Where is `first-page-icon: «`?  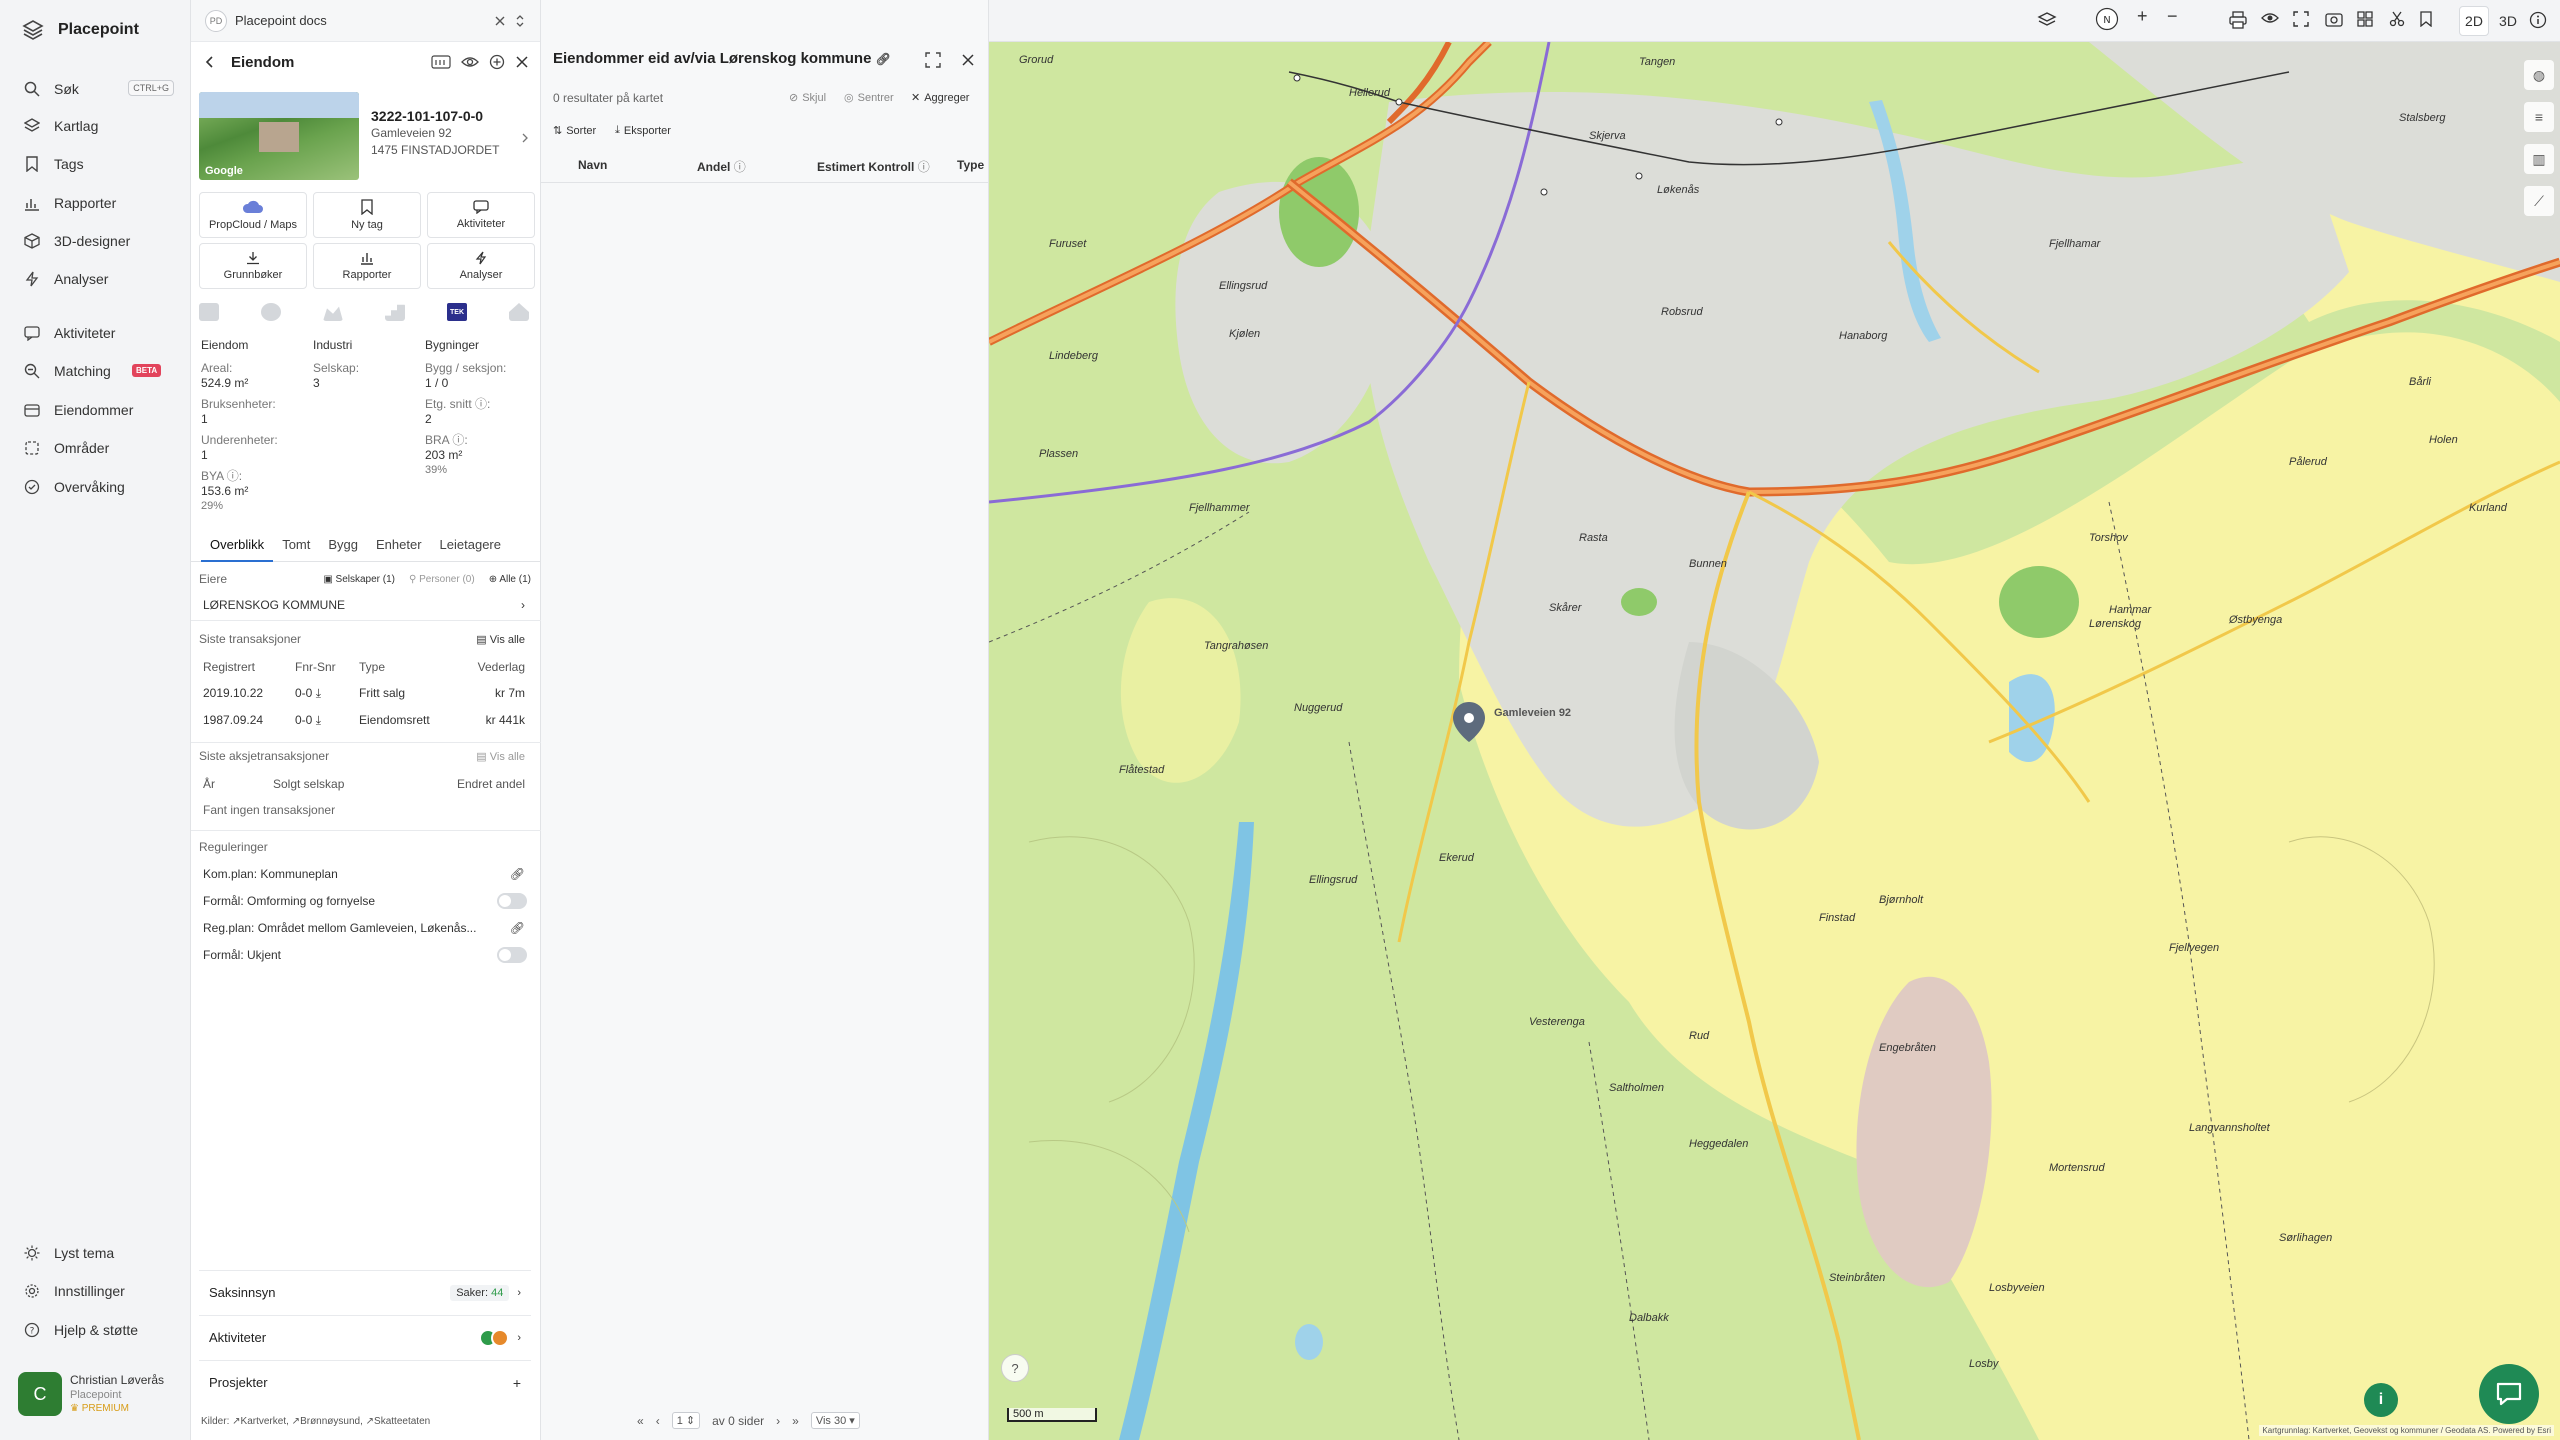
first-page-icon: « is located at coordinates (640, 1421).